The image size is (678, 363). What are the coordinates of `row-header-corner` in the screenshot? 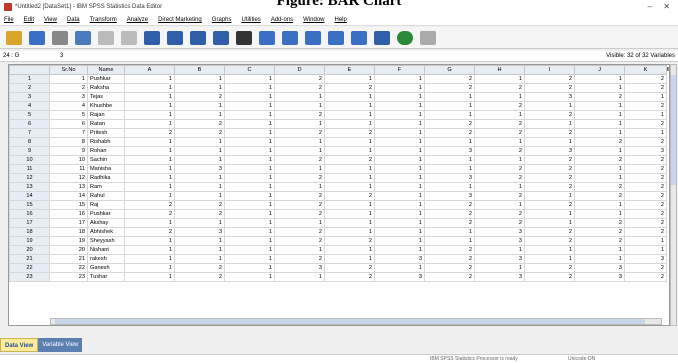 It's located at (29, 70).